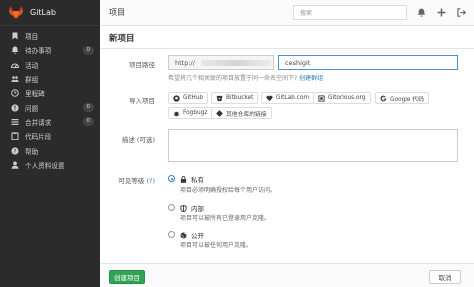  I want to click on namespace-prefix-field: http://, so click(221, 62).